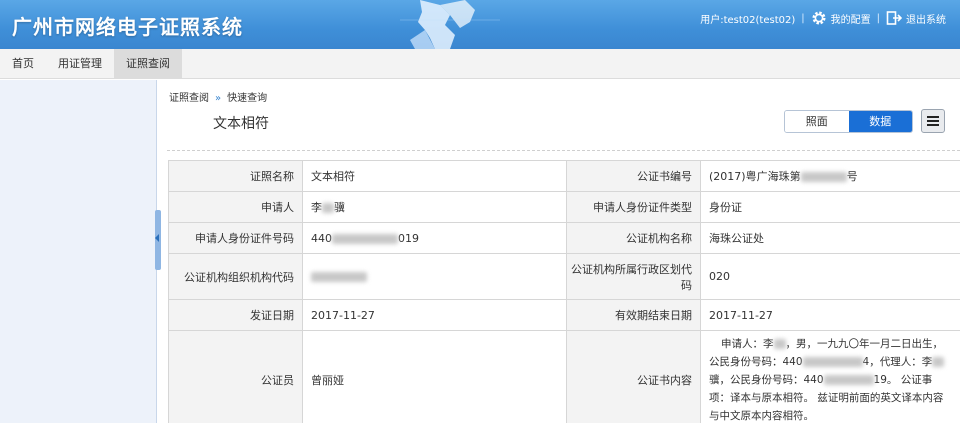 Image resolution: width=960 pixels, height=423 pixels. What do you see at coordinates (755, 176) in the screenshot?
I see `notary-number-prefix: (2017)粤广海珠第` at bounding box center [755, 176].